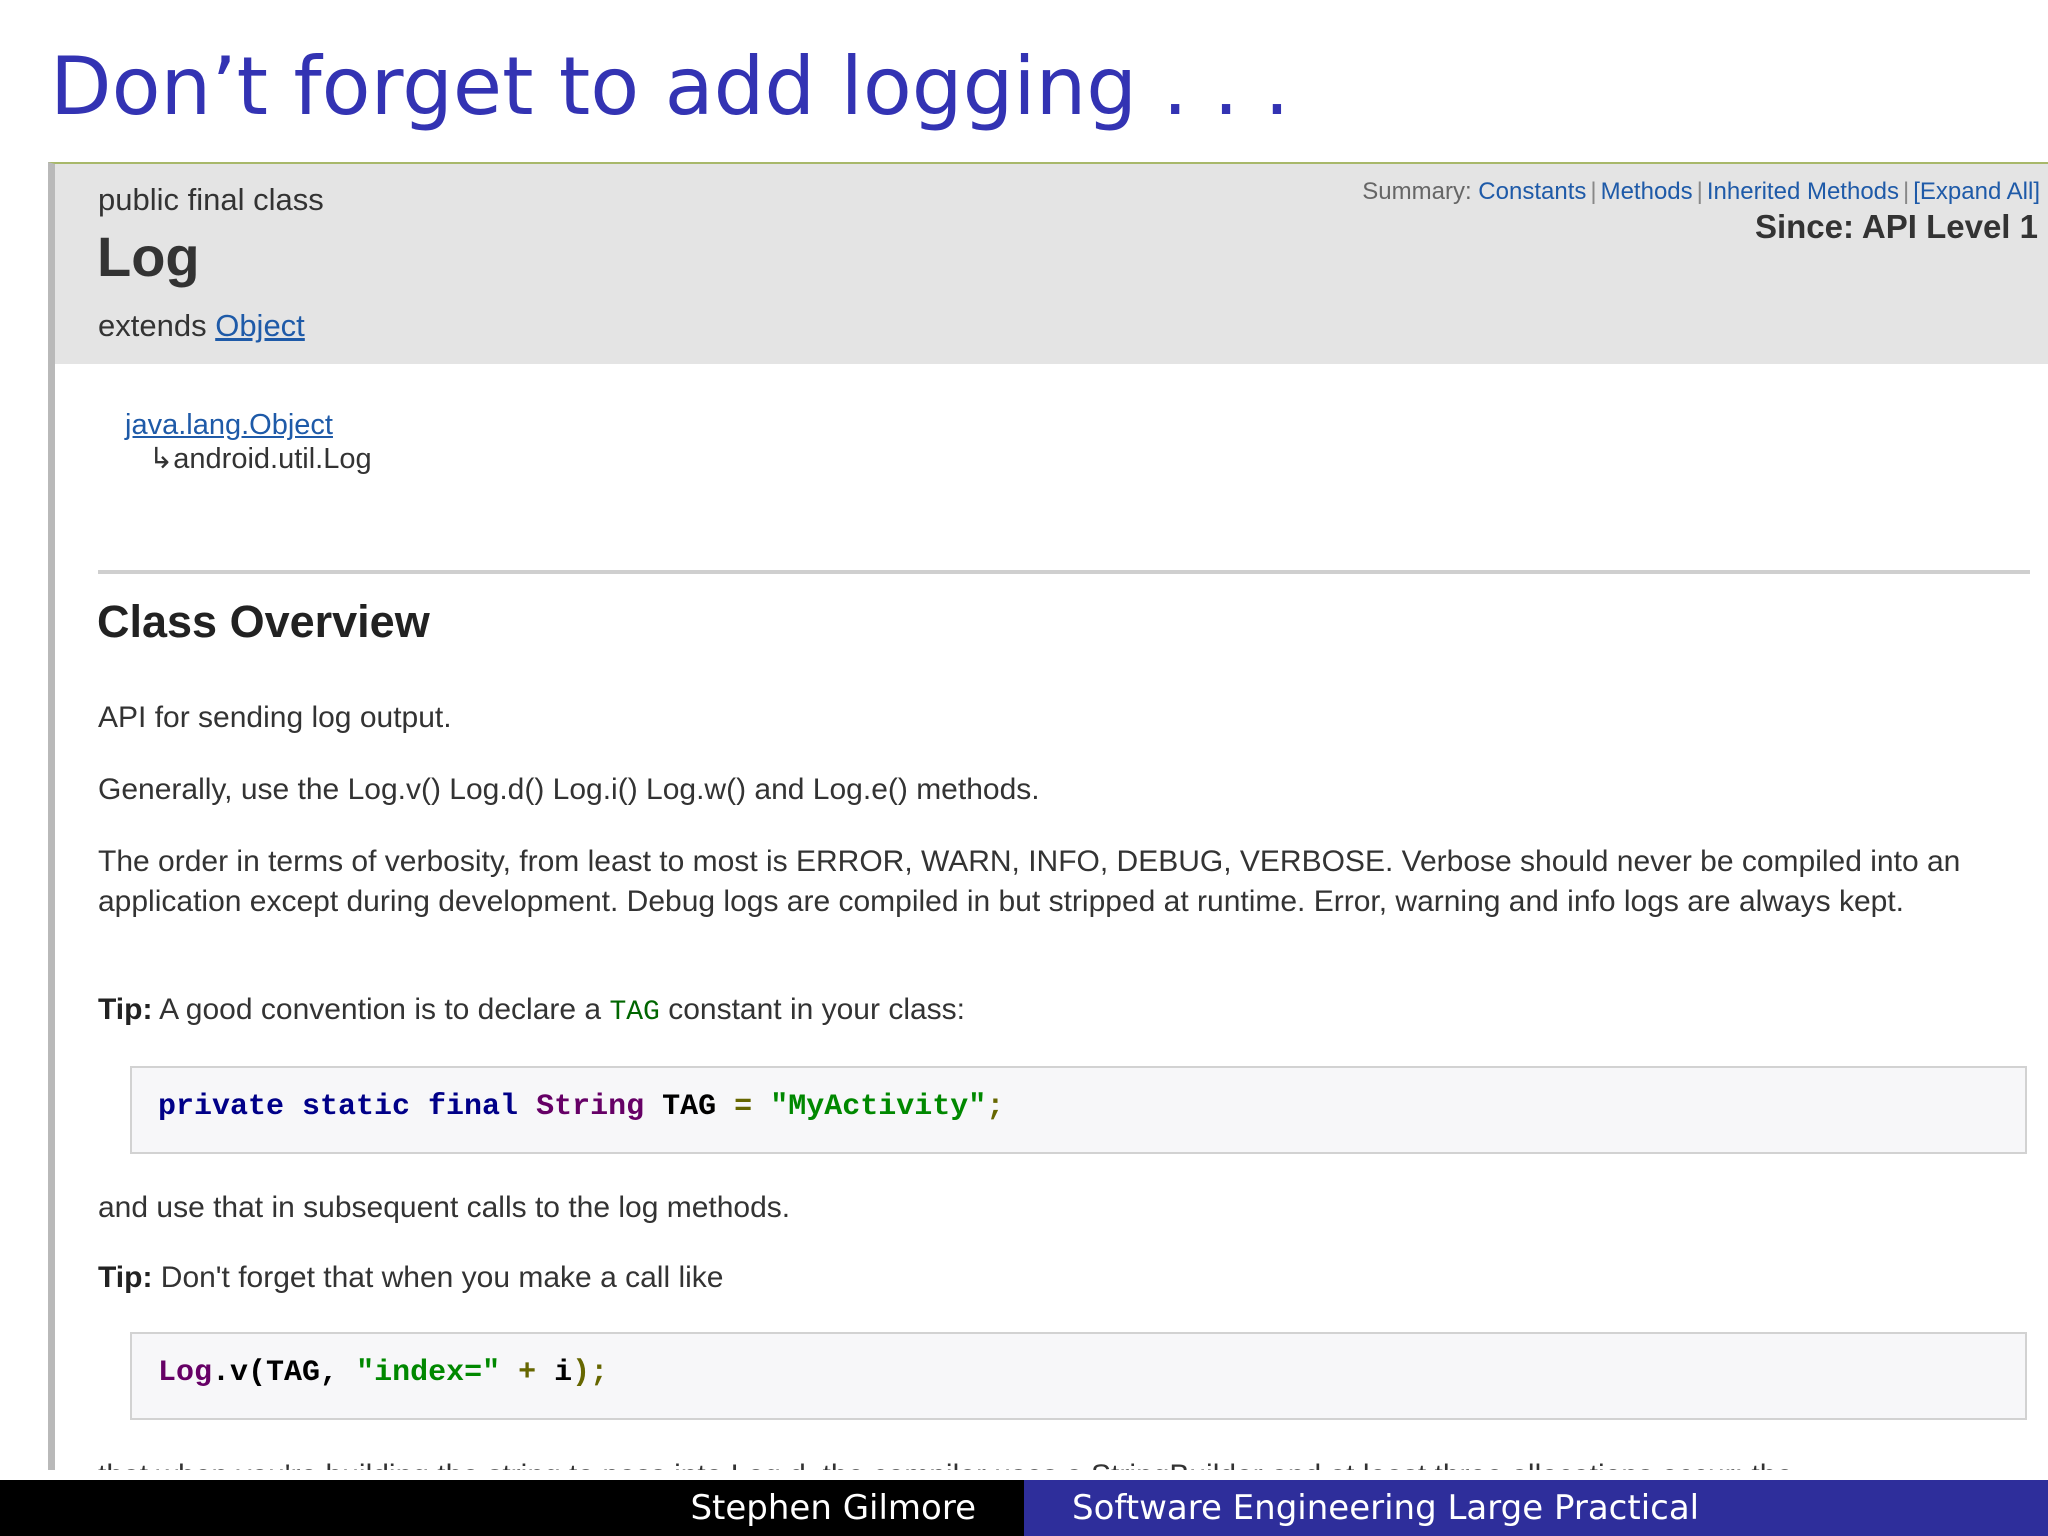 The width and height of the screenshot is (2048, 1536). I want to click on tip-1-before: A good convention is to declare a, so click(381, 1009).